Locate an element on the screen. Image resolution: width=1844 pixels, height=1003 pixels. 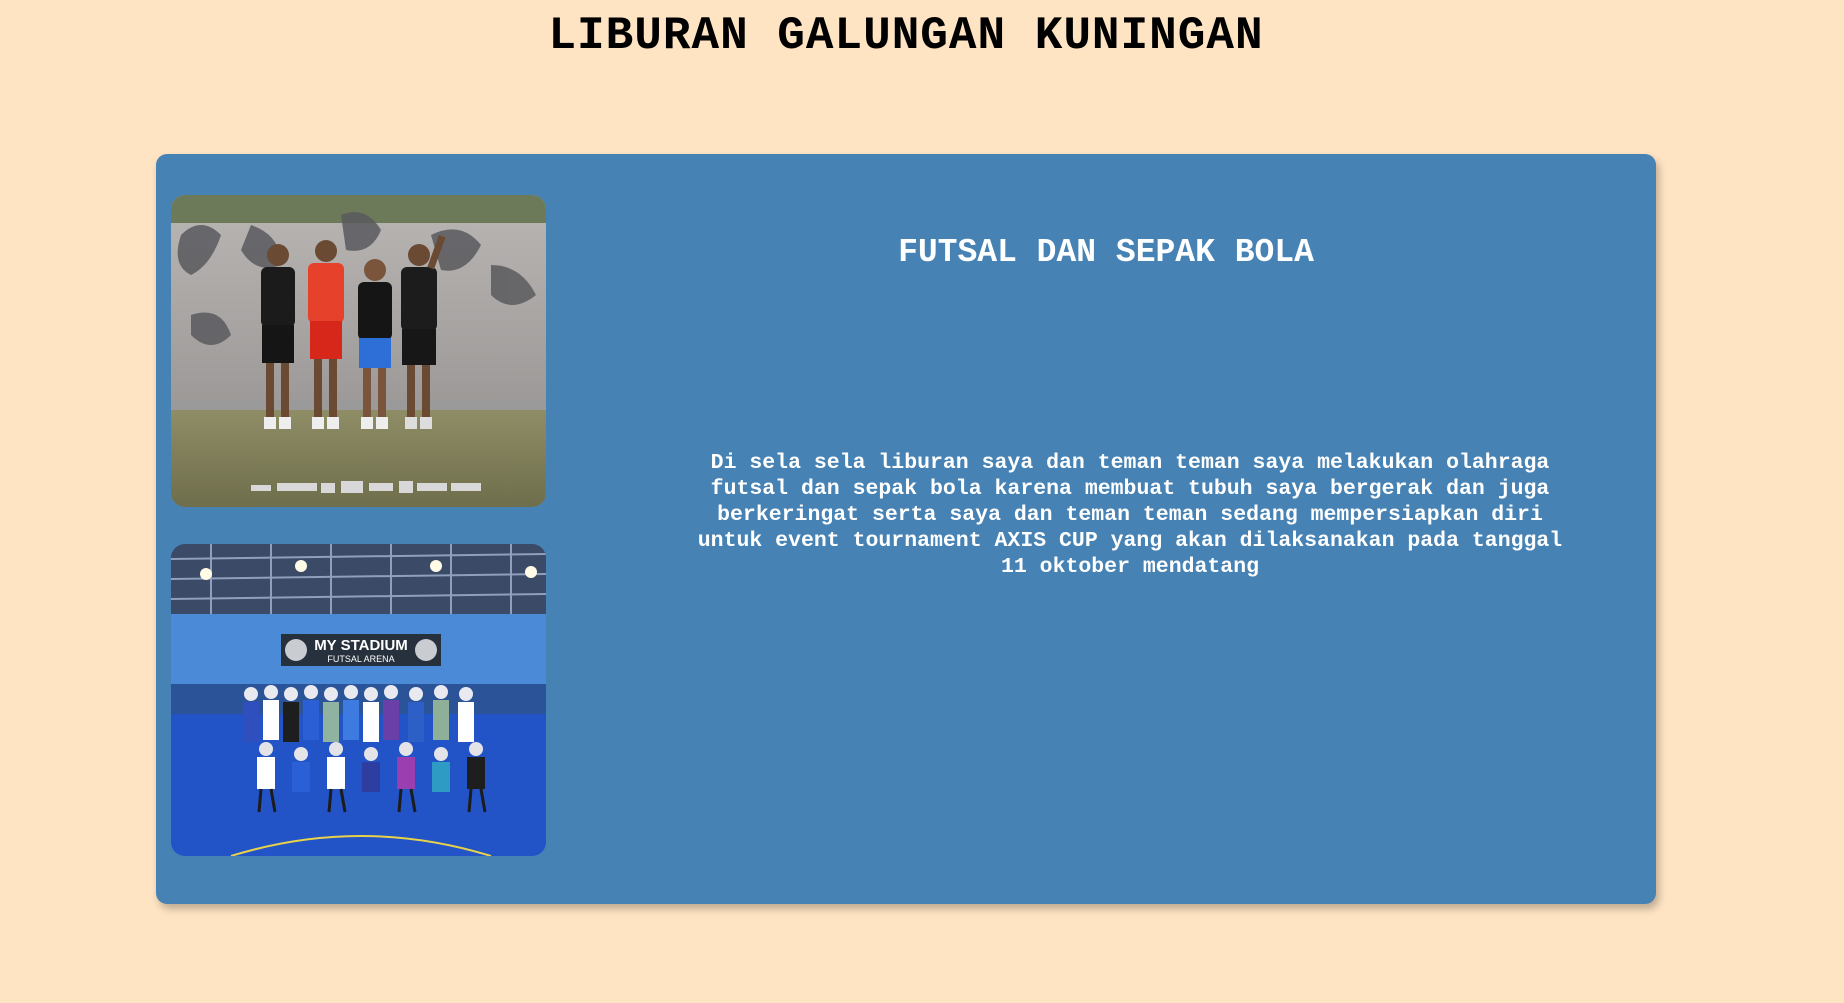
banner-title: MY STADIUM is located at coordinates (361, 645).